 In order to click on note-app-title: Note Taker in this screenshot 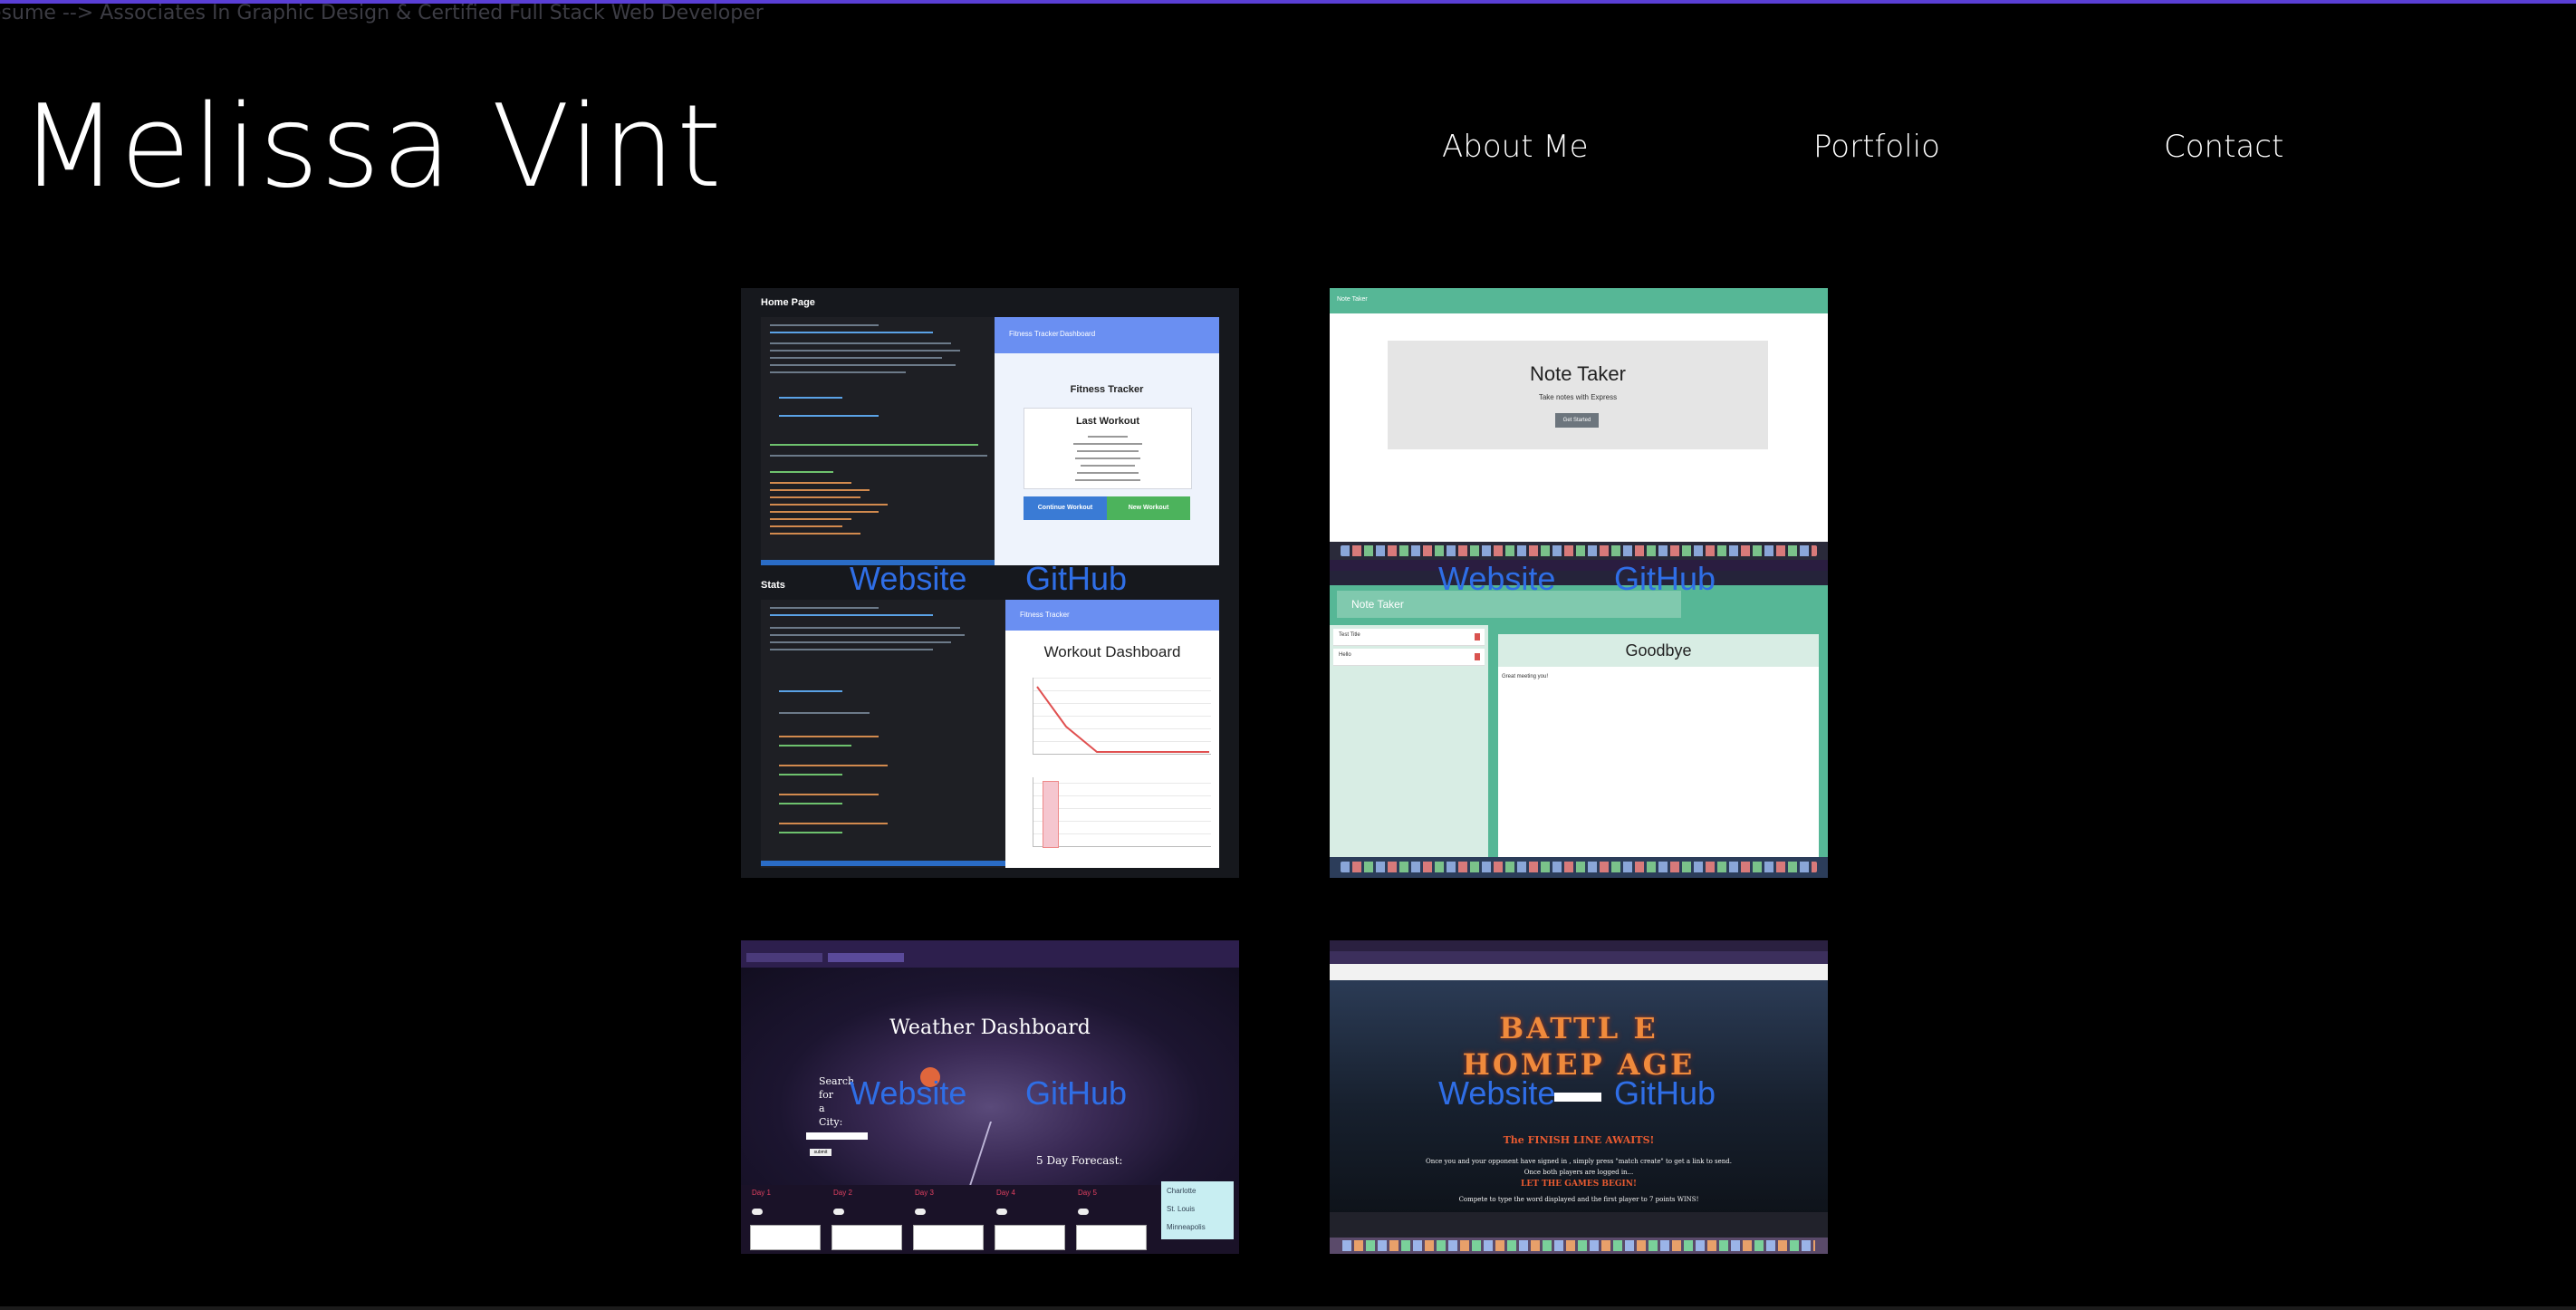, I will do `click(1377, 604)`.